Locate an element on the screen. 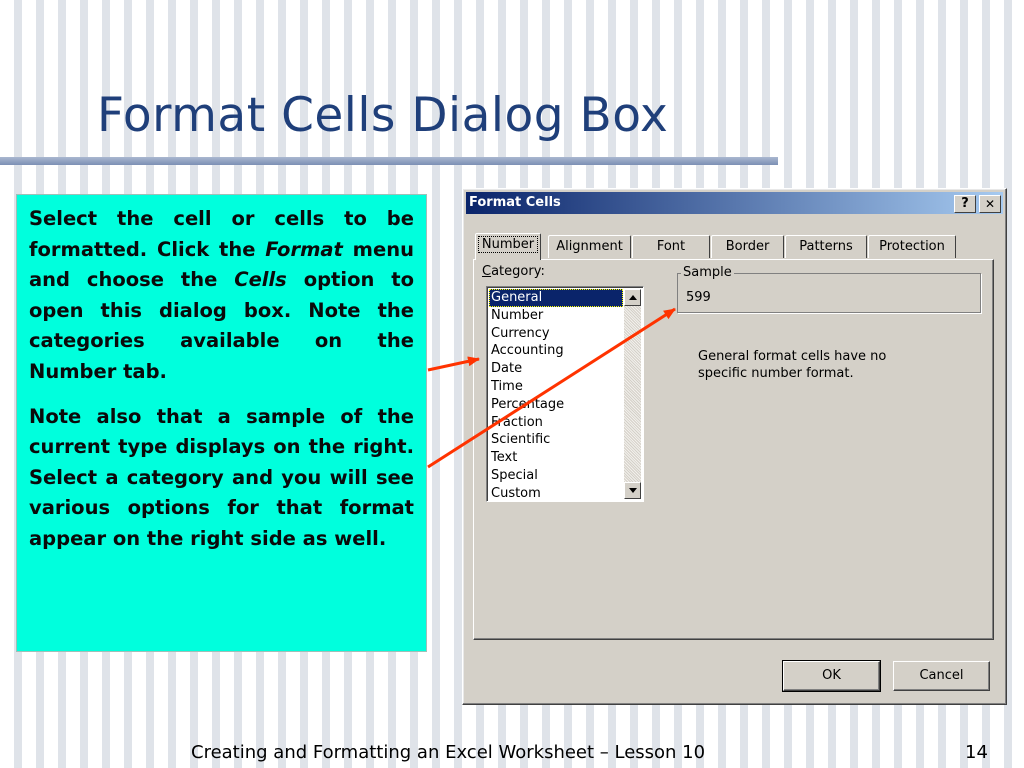 The width and height of the screenshot is (1024, 768). tab-alignment: Alignment is located at coordinates (589, 246).